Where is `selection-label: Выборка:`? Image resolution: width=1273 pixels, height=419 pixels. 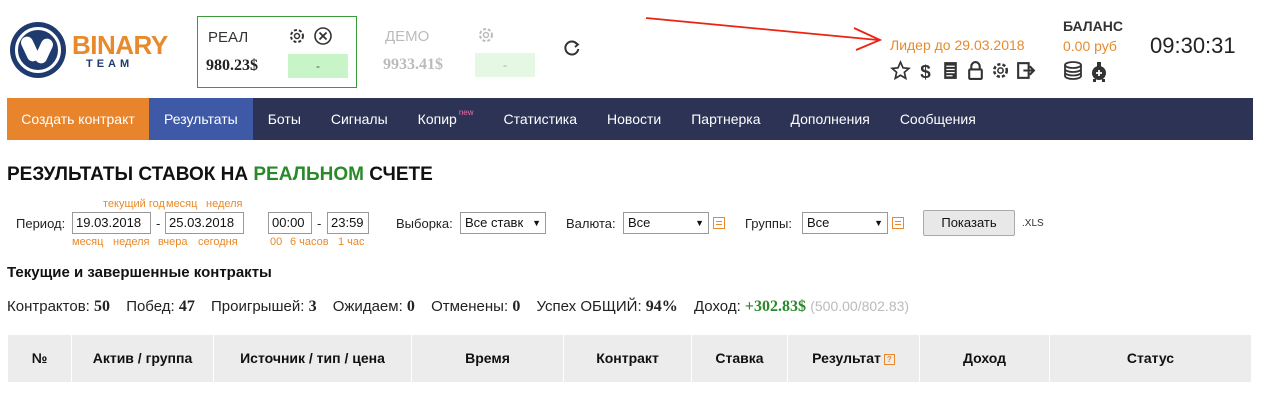 selection-label: Выборка: is located at coordinates (424, 223).